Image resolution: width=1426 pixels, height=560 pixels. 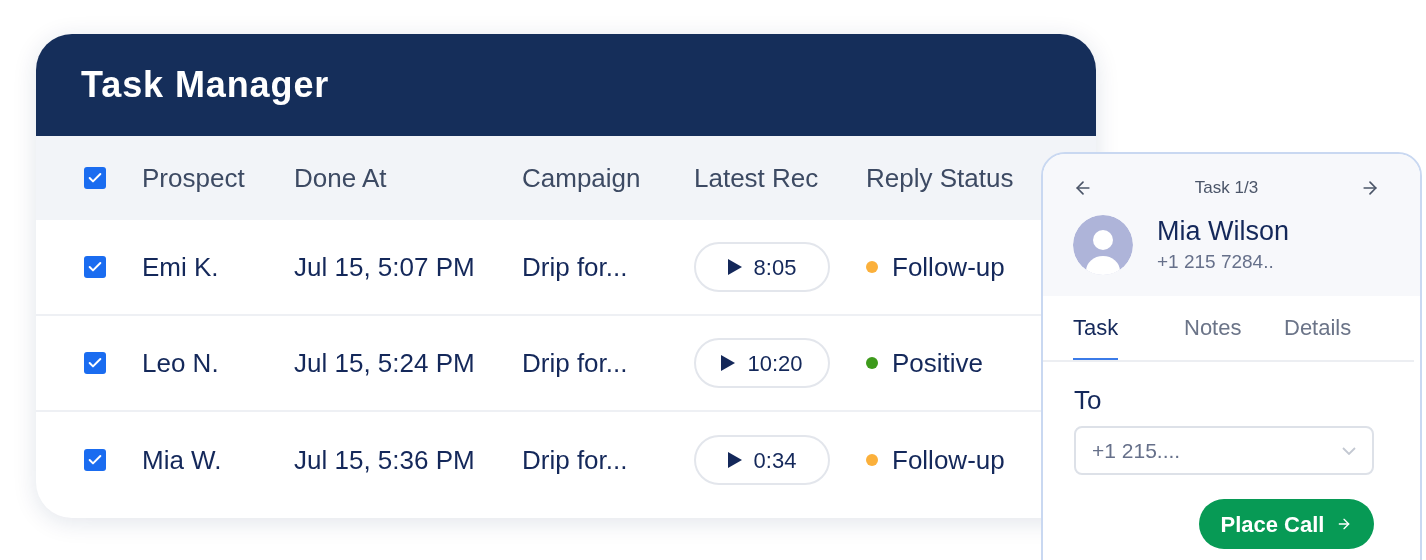 I want to click on chevron-down-icon, so click(x=1349, y=450).